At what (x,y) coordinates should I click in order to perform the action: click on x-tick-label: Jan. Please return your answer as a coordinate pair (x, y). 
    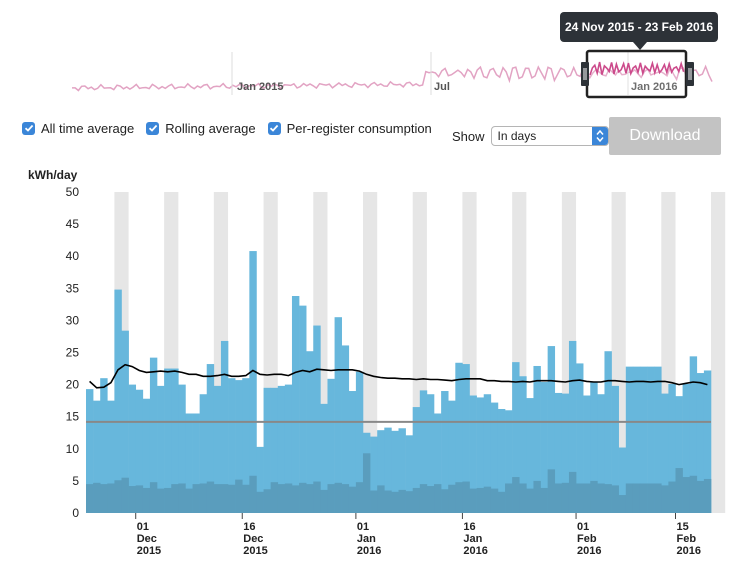
    Looking at the image, I should click on (366, 539).